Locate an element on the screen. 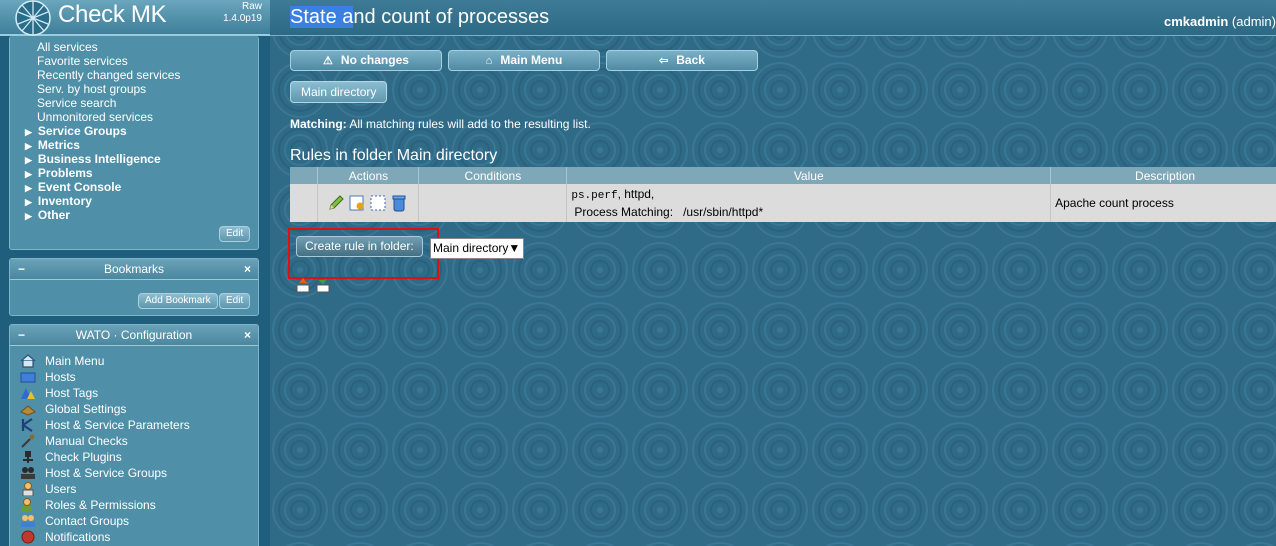 The image size is (1276, 546). group-service-groups: ▶ Service Groups is located at coordinates (76, 131).